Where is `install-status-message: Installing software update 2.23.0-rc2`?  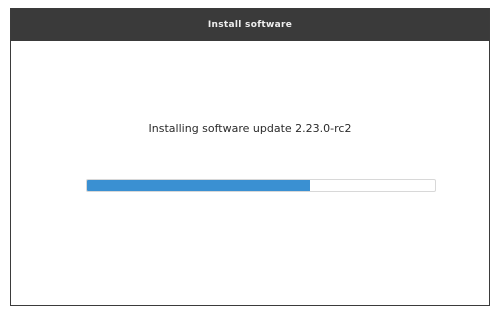
install-status-message: Installing software update 2.23.0-rc2 is located at coordinates (250, 128).